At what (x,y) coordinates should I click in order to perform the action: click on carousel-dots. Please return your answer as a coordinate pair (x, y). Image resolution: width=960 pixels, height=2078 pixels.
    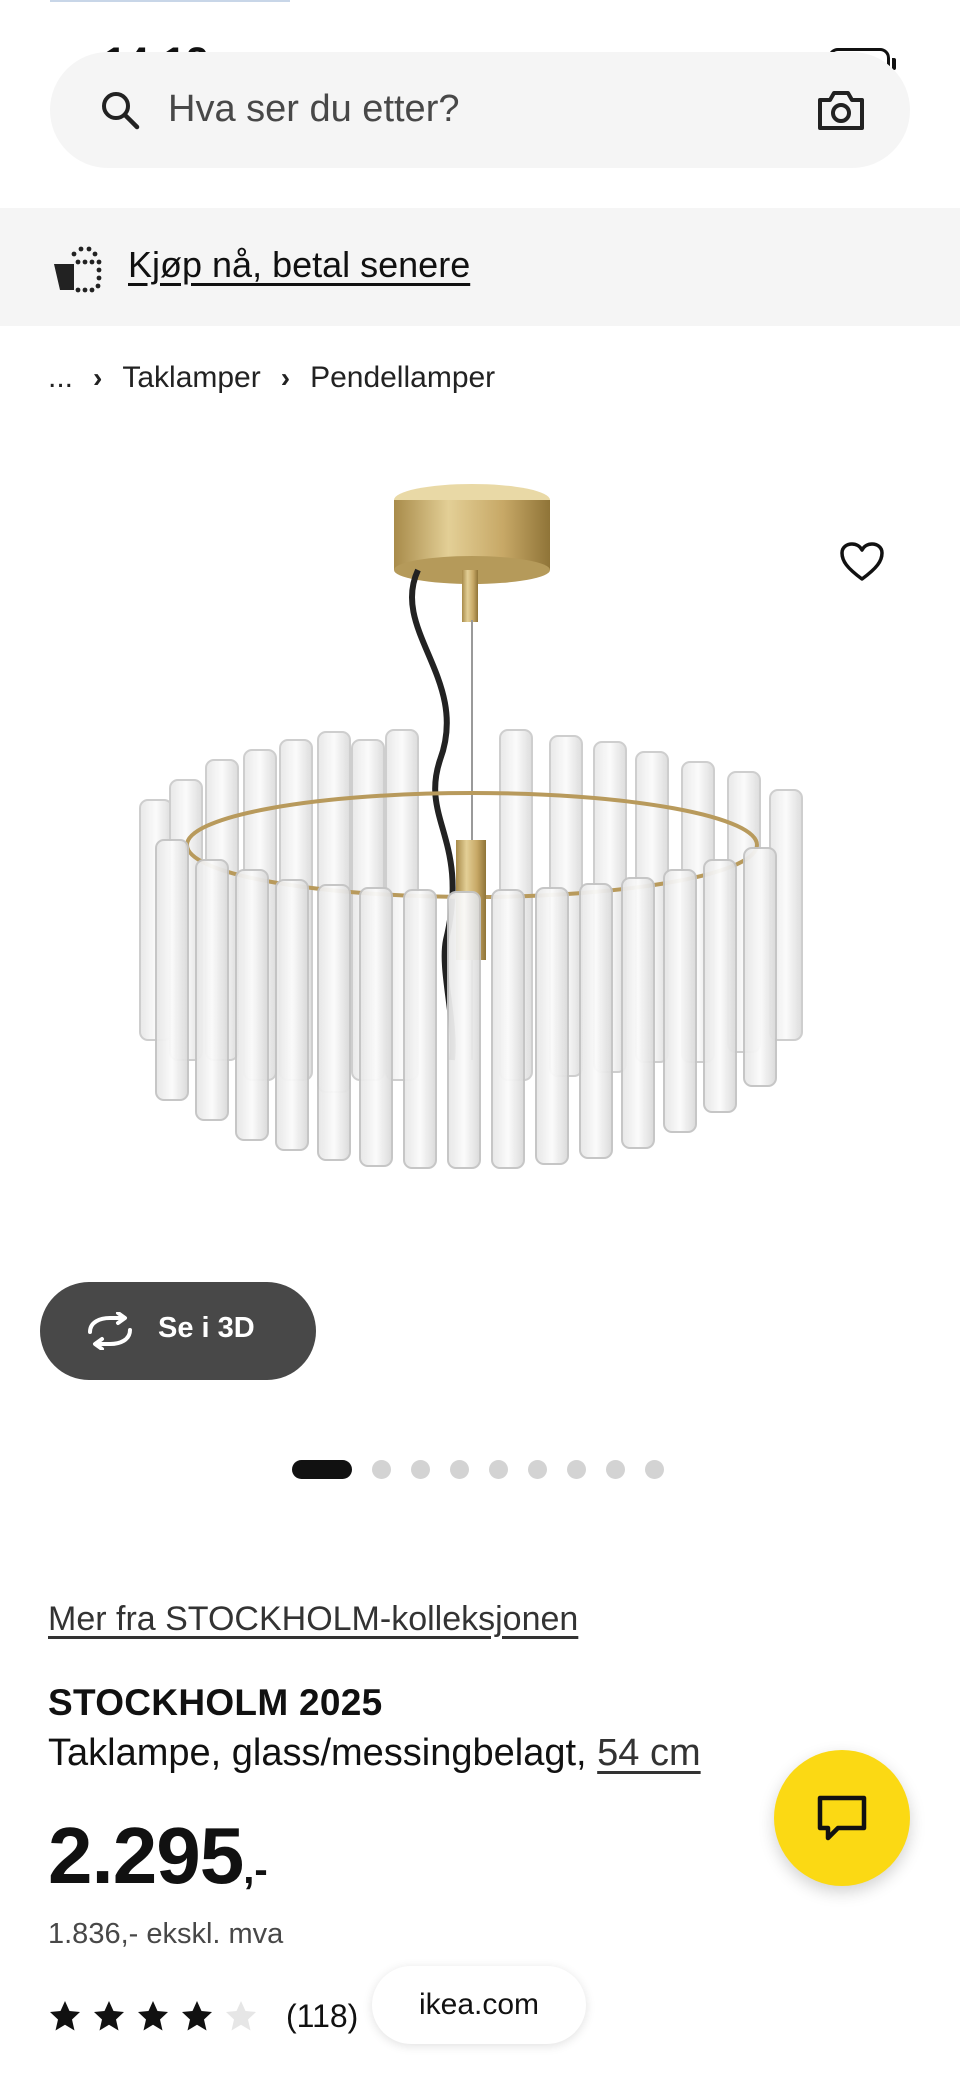
    Looking at the image, I should click on (480, 1470).